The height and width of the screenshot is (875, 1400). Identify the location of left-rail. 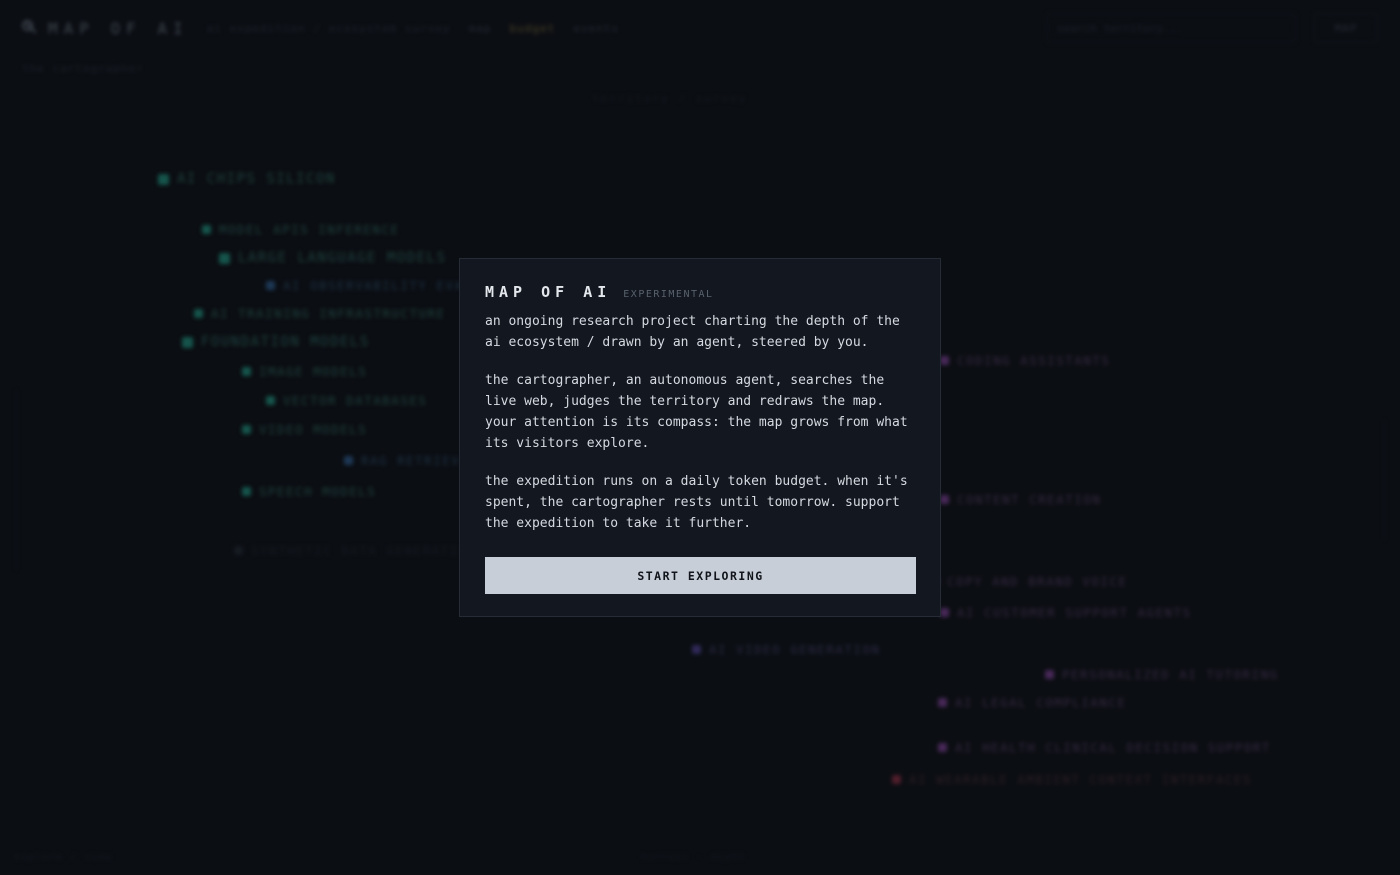
(16, 480).